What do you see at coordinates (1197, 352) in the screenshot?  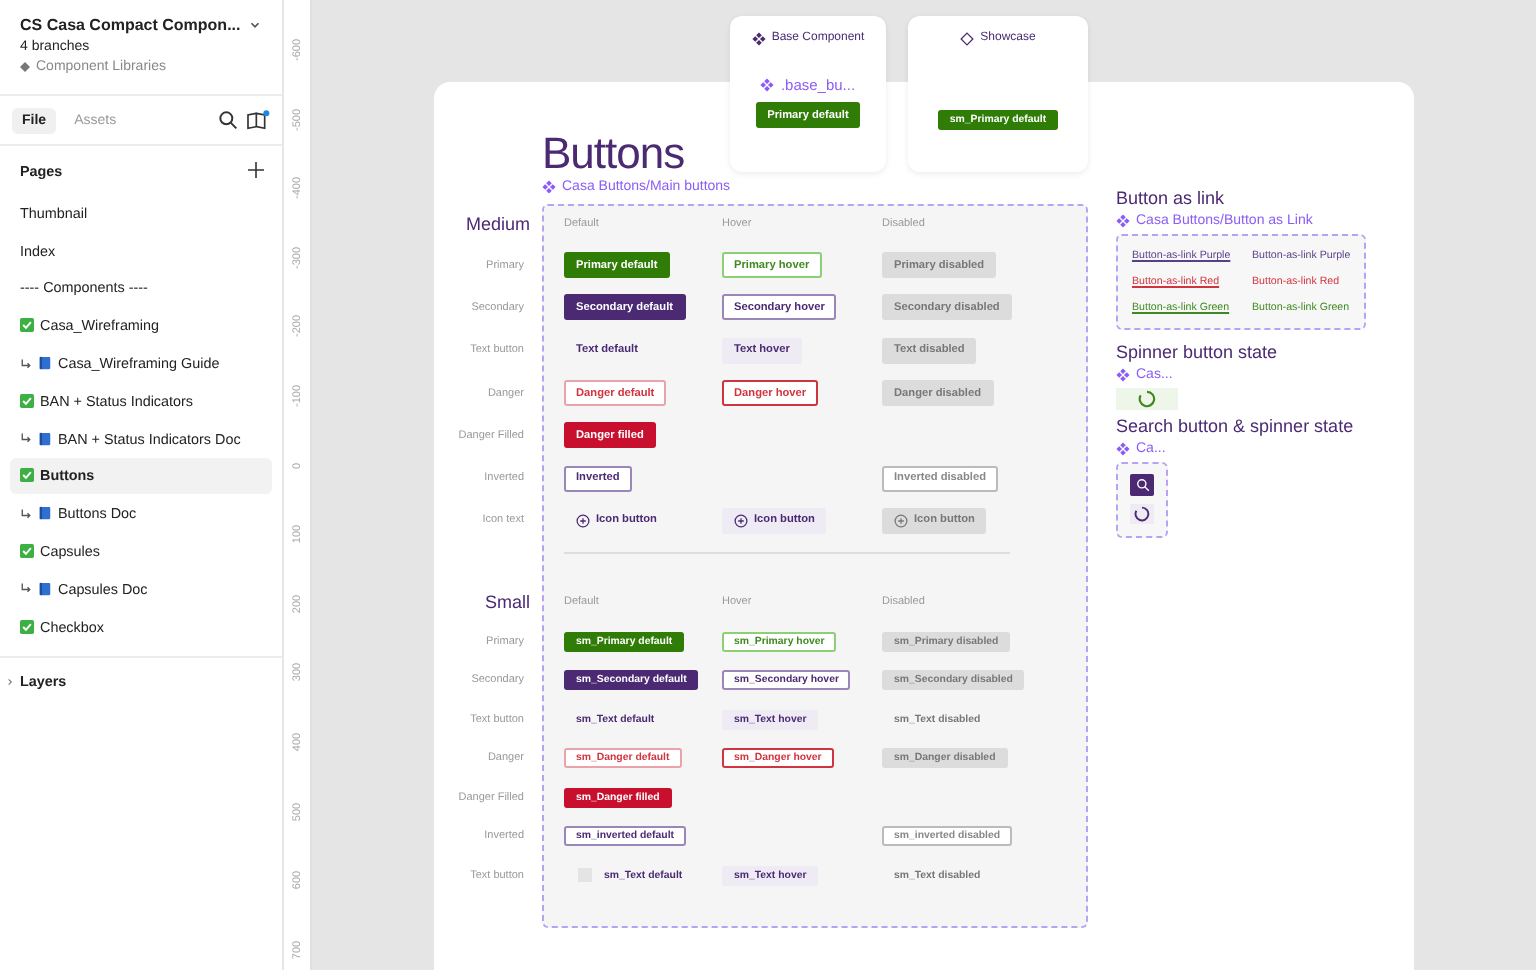 I see `section-title: Spinner button state` at bounding box center [1197, 352].